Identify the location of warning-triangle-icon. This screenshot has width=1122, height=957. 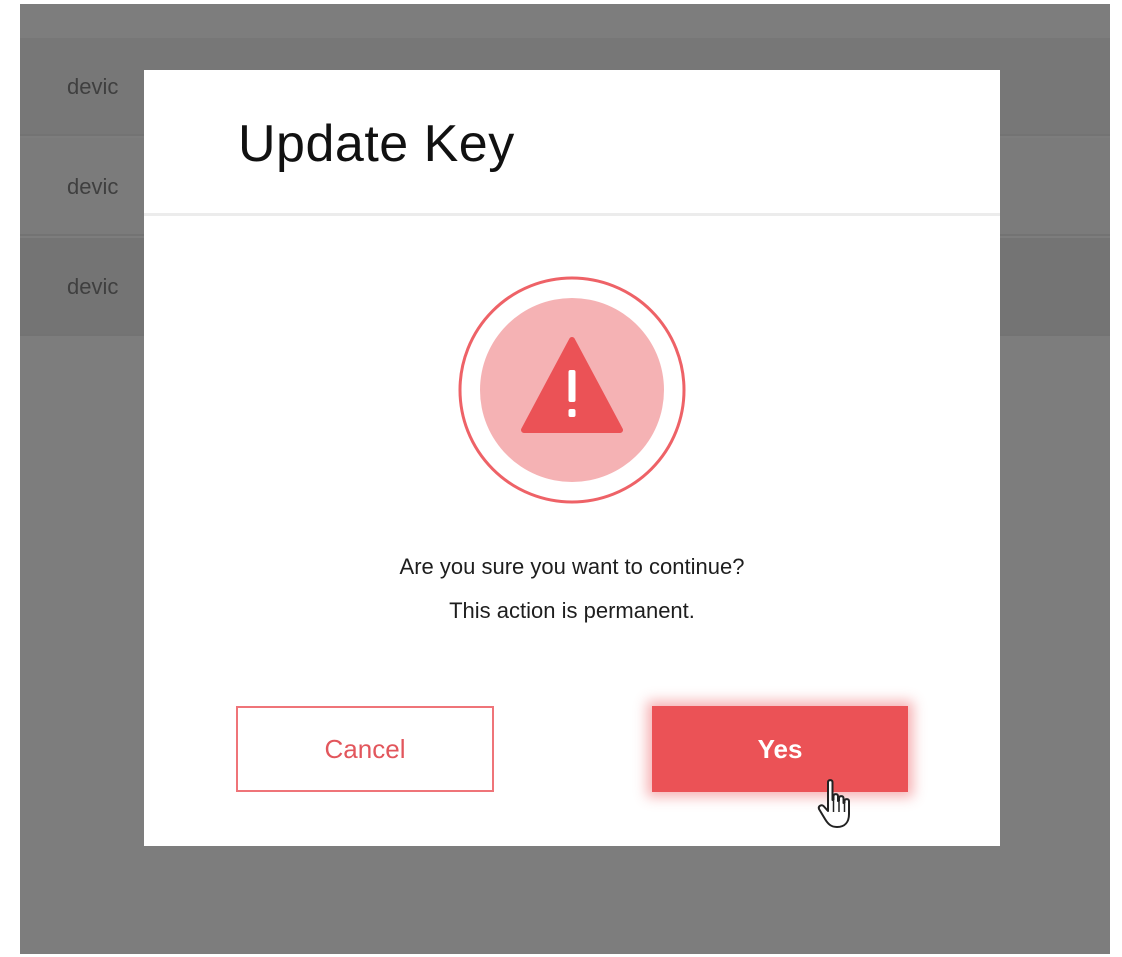
(572, 390).